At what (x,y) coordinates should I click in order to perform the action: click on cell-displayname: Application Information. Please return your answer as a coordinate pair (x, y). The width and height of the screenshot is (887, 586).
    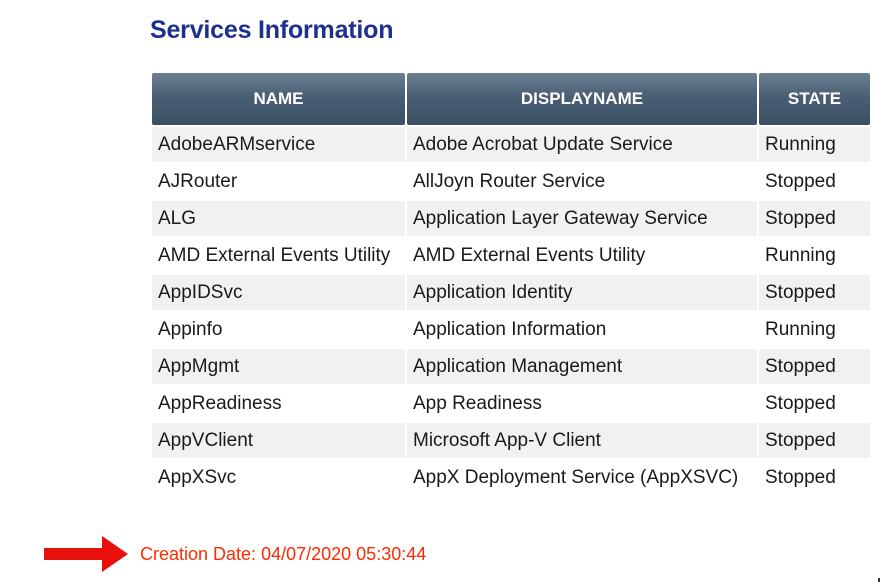
    Looking at the image, I should click on (582, 329).